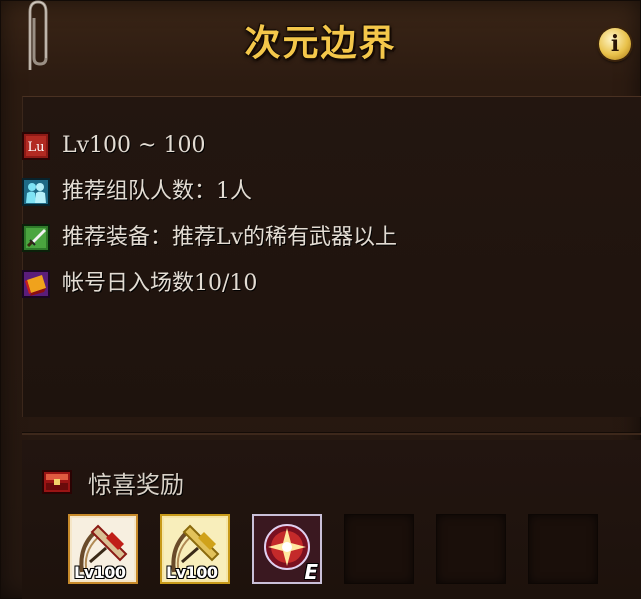  What do you see at coordinates (563, 549) in the screenshot?
I see `reward-slot-6-empty` at bounding box center [563, 549].